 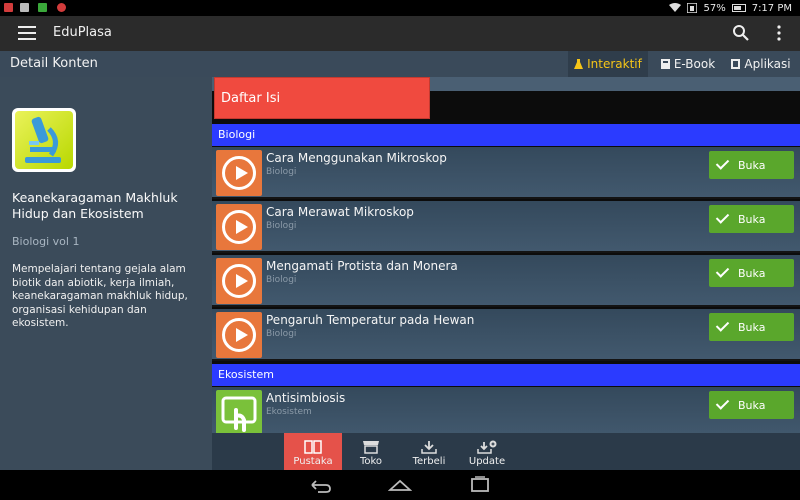 What do you see at coordinates (506, 227) in the screenshot?
I see `list-item: Cara Merawat Mikroskop Biologi Buka` at bounding box center [506, 227].